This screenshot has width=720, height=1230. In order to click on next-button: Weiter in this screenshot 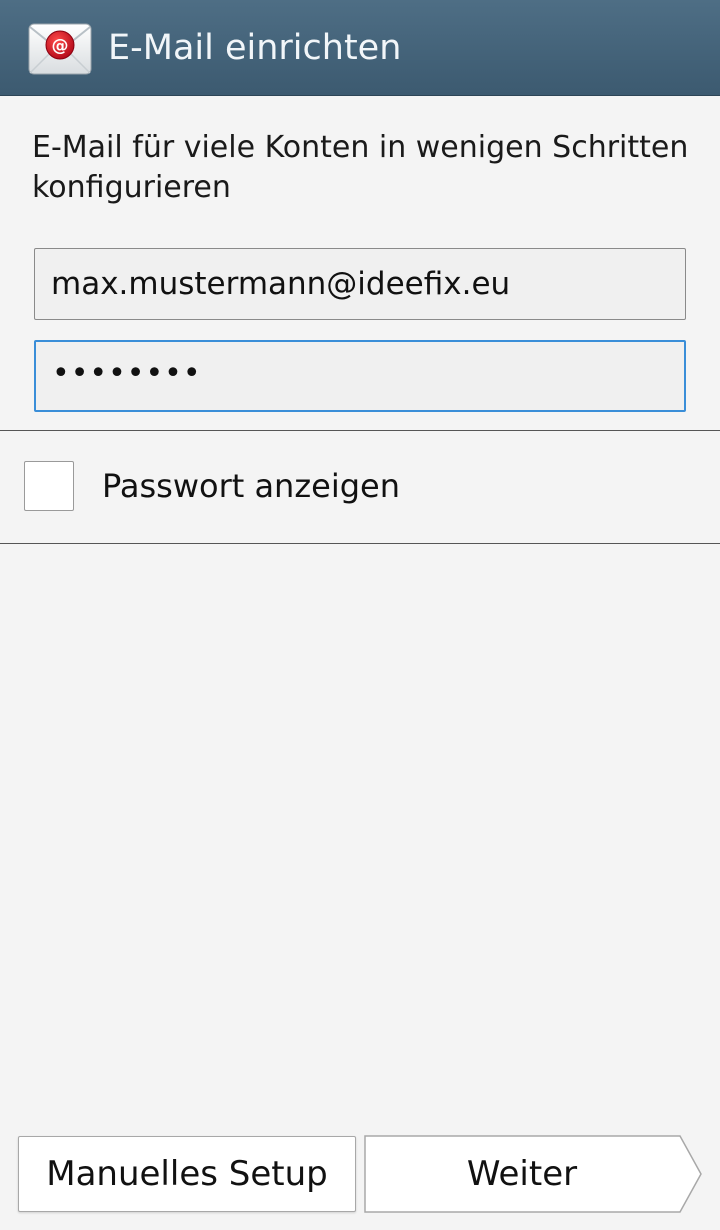, I will do `click(533, 1174)`.